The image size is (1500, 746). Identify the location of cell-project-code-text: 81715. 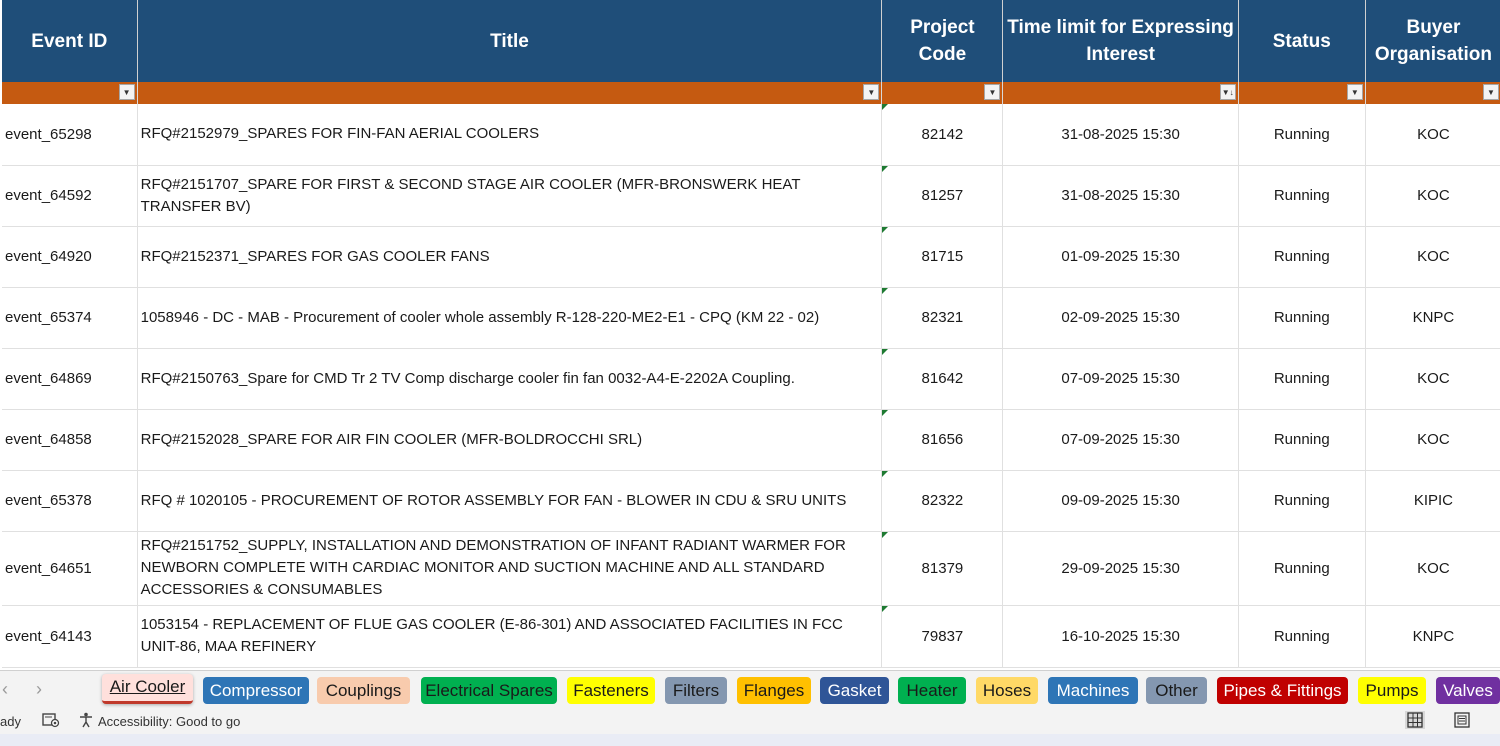
(942, 256).